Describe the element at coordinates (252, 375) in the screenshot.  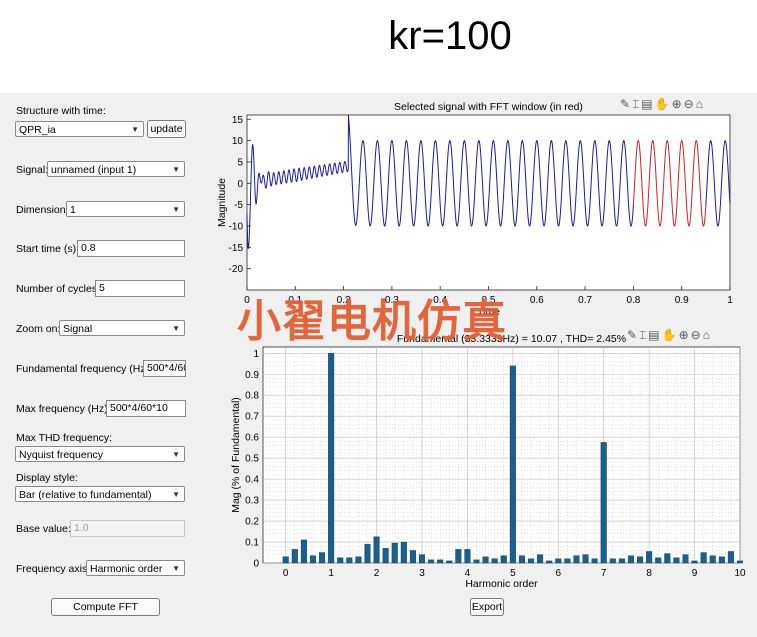
I see `y-tick-label: 0.9` at that location.